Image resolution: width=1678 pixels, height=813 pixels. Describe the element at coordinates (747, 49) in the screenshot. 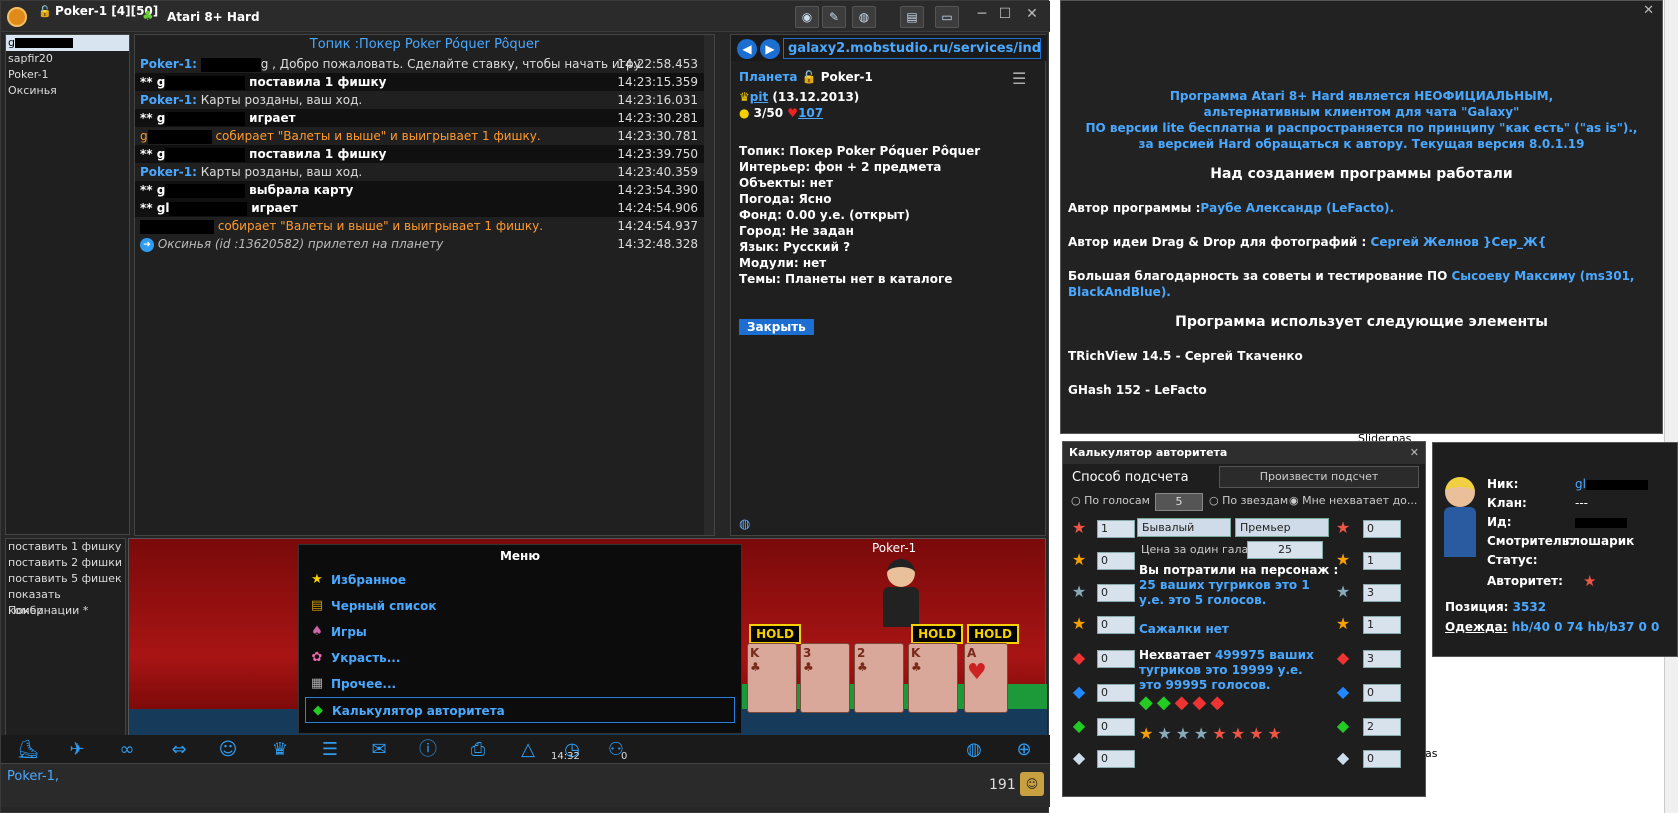

I see `back-button: ◀` at that location.